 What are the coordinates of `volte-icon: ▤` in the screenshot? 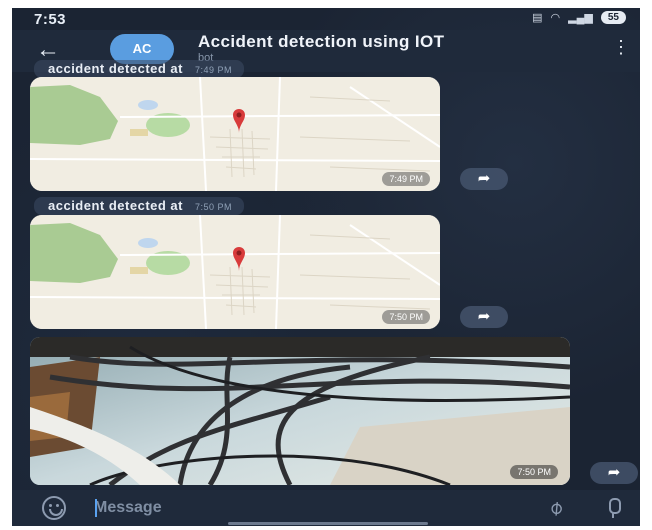 It's located at (537, 18).